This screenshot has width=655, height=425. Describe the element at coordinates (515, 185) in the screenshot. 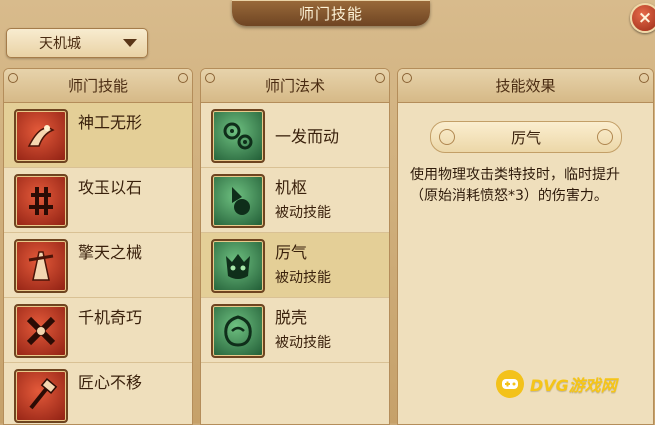

I see `effect-description: 使用物理攻击类特技时，临时提升（原始消耗愤怒*3）的伤害力。` at that location.